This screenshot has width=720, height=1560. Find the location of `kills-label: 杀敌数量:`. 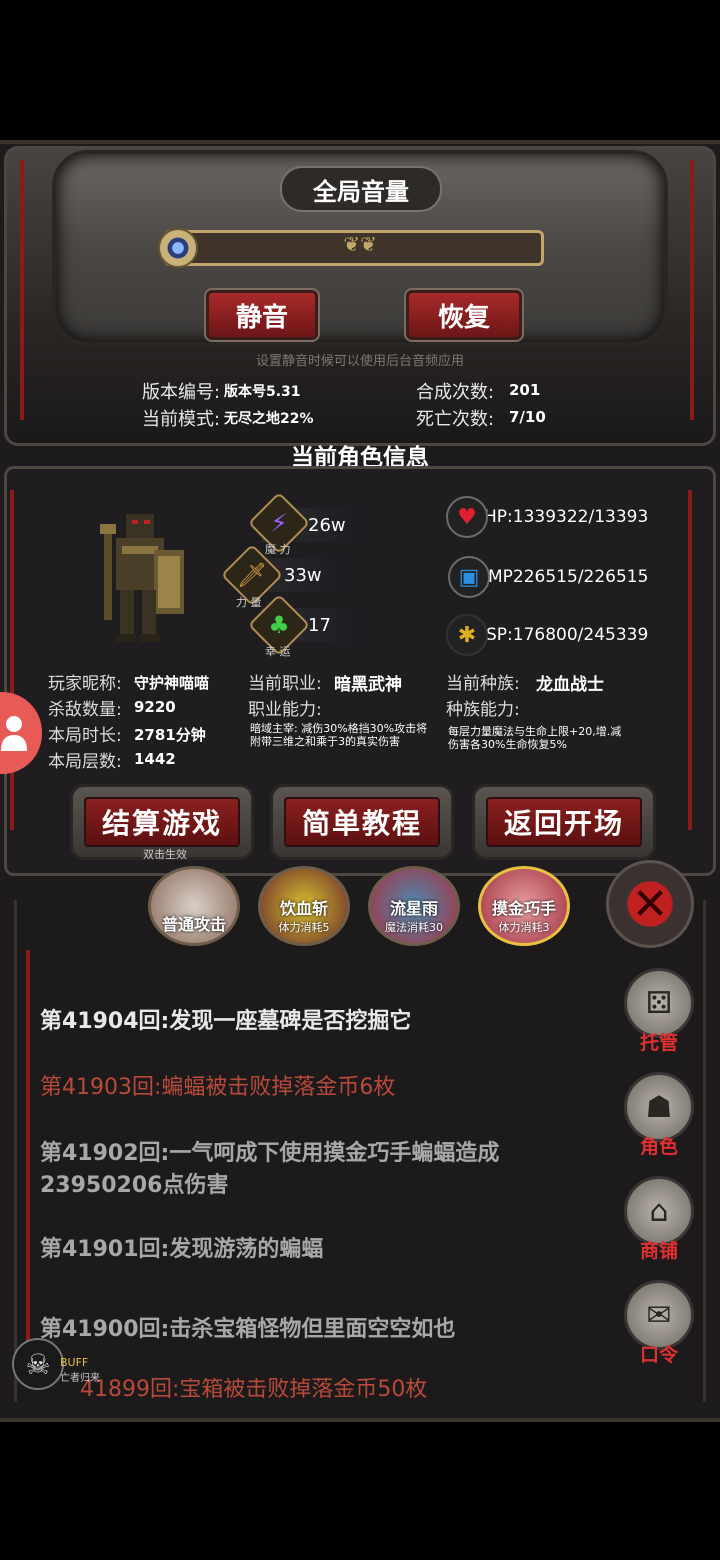

kills-label: 杀敌数量: is located at coordinates (85, 710).